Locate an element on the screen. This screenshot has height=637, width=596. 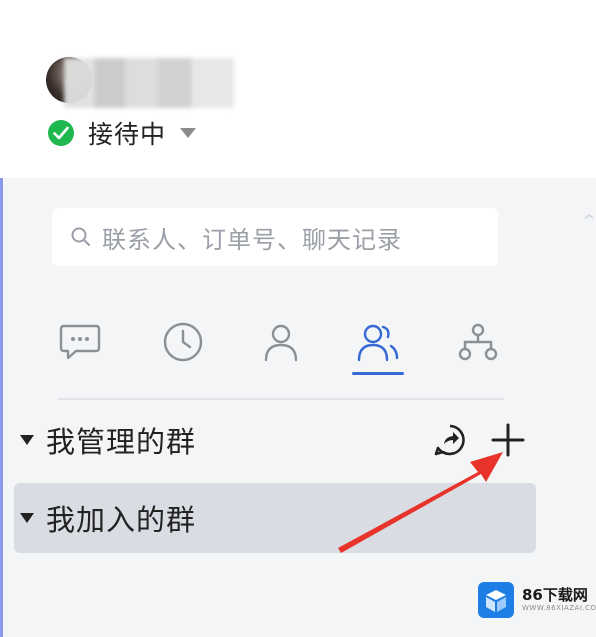
watermark-subtitle: WWW.86XIAZAI.COM is located at coordinates (559, 608).